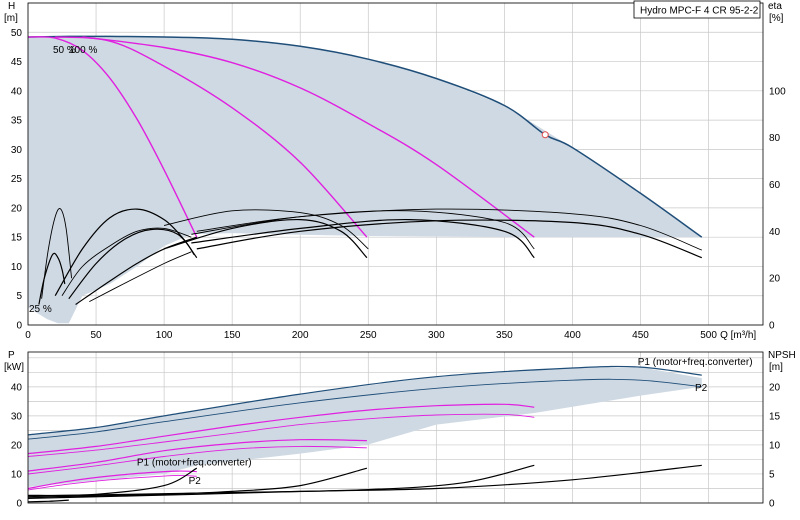 The height and width of the screenshot is (520, 800). Describe the element at coordinates (772, 474) in the screenshot. I see `y2-tick-label: 5` at that location.